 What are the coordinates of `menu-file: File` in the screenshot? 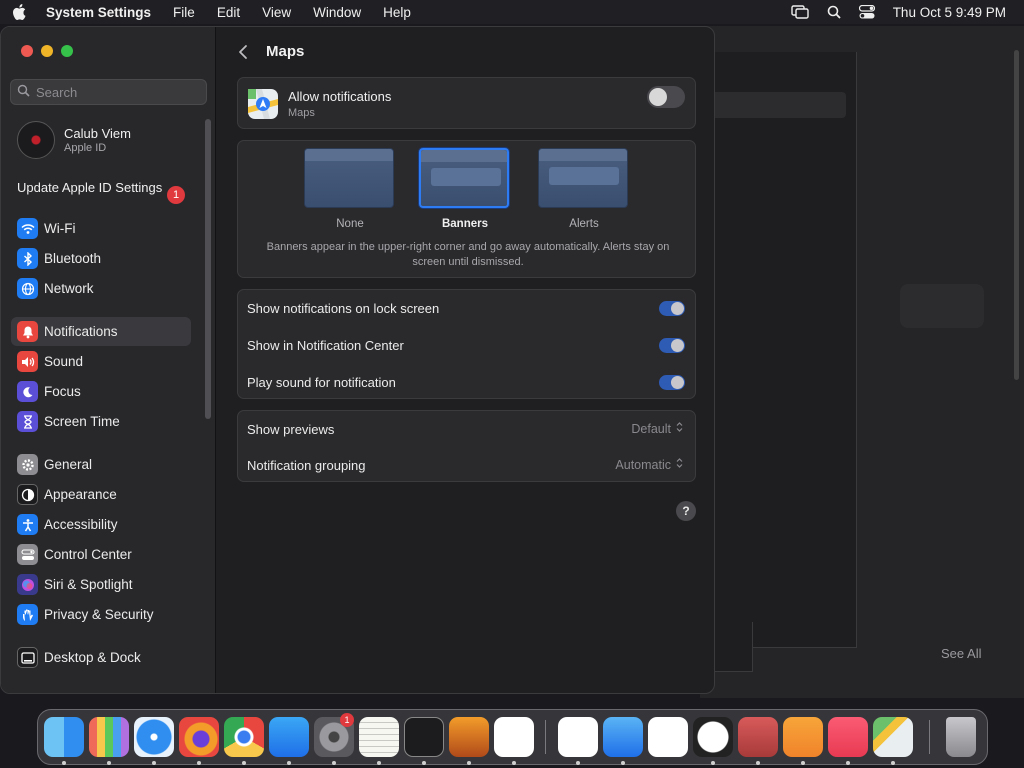 It's located at (184, 12).